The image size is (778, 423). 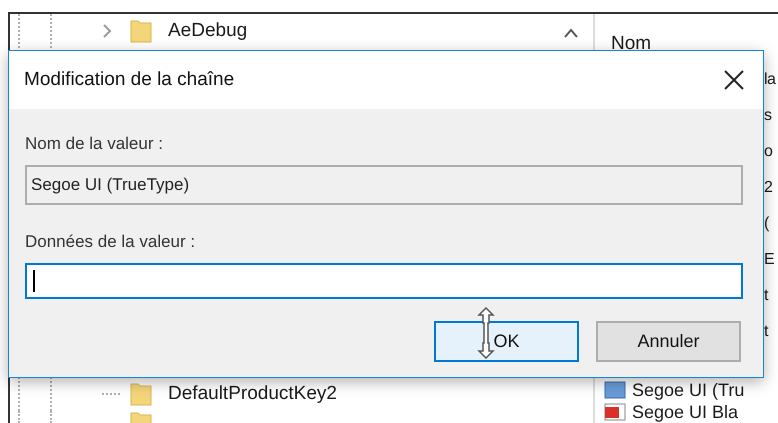 What do you see at coordinates (688, 390) in the screenshot?
I see `value-name: Segoe UI (Tru` at bounding box center [688, 390].